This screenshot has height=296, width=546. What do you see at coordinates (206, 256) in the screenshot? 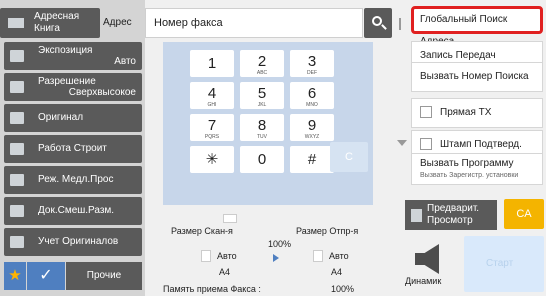
I see `scan-paper-icon` at bounding box center [206, 256].